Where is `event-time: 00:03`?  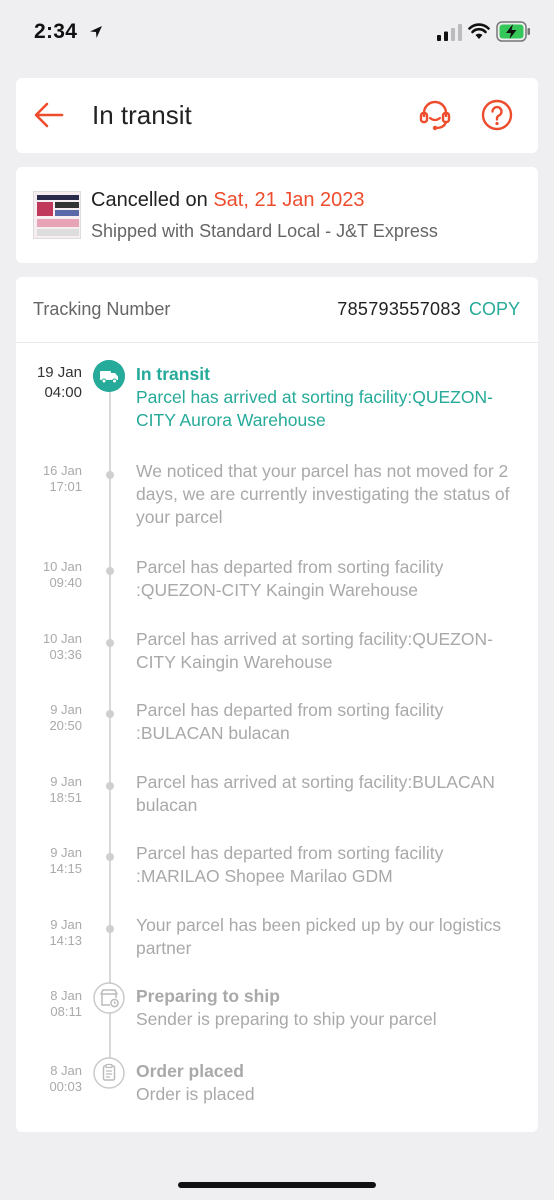
event-time: 00:03 is located at coordinates (65, 1086).